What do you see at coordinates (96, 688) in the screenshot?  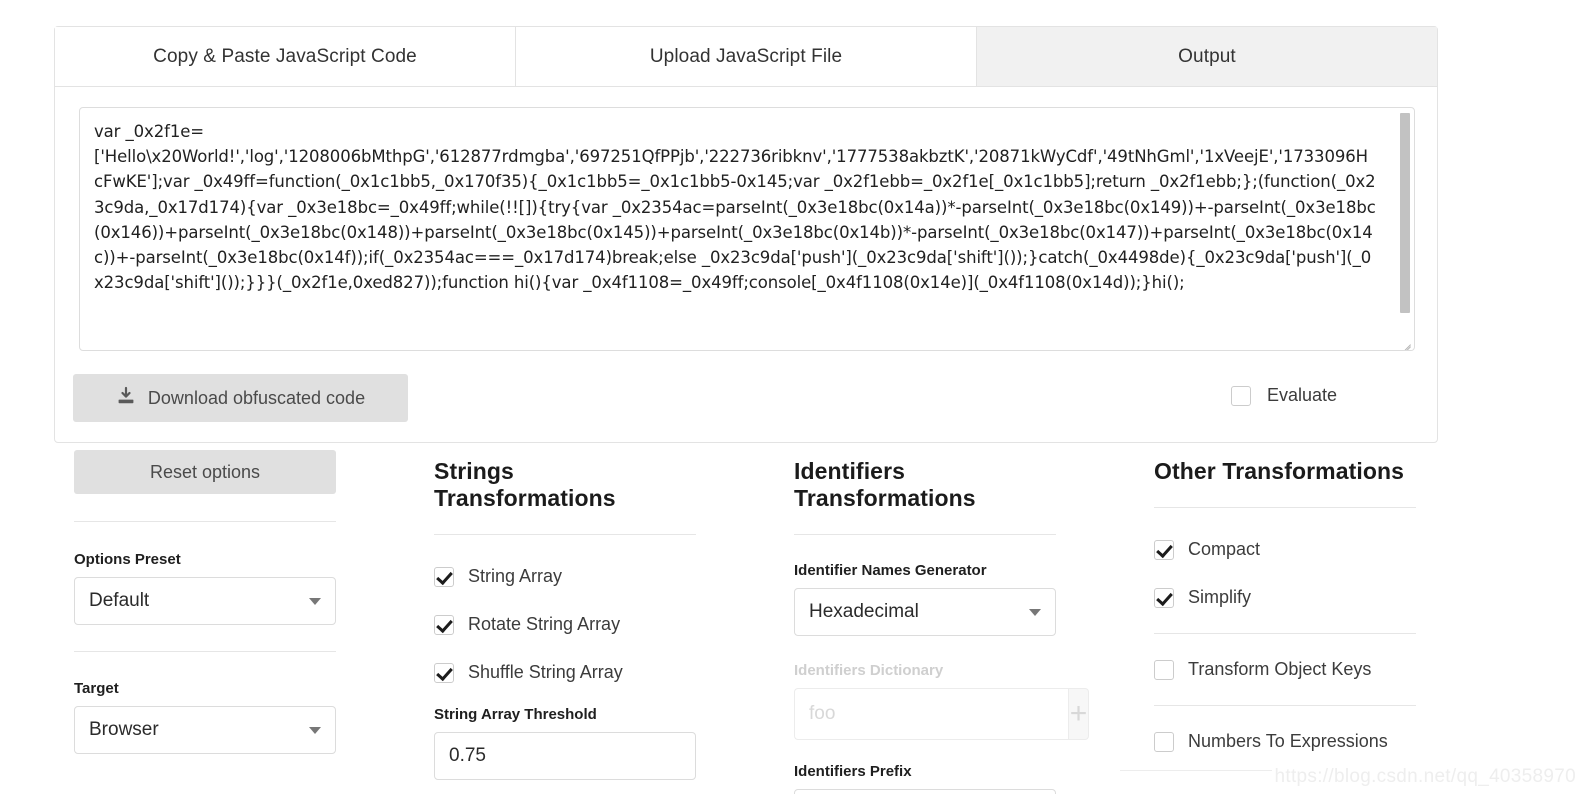 I see `target-label: Target` at bounding box center [96, 688].